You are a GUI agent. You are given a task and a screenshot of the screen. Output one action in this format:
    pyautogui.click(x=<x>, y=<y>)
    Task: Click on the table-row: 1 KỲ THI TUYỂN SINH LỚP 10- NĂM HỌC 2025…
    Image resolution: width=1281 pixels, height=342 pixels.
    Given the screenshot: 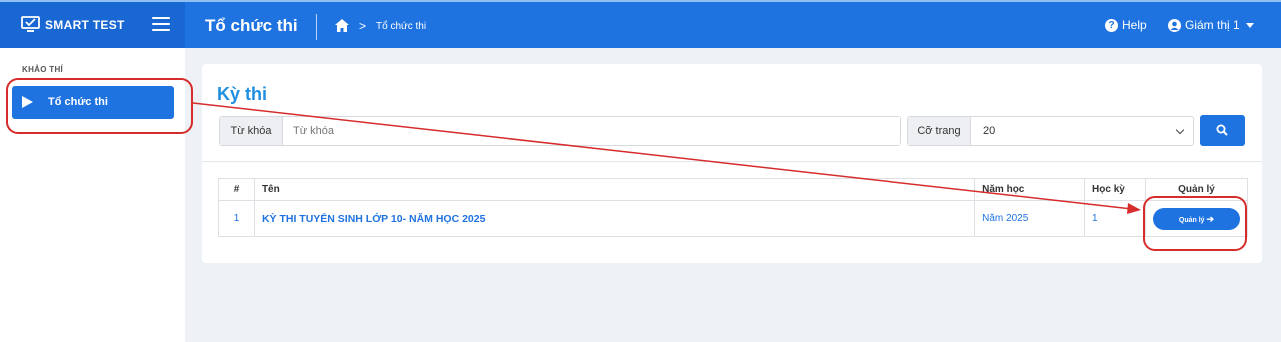 What is the action you would take?
    pyautogui.click(x=733, y=218)
    